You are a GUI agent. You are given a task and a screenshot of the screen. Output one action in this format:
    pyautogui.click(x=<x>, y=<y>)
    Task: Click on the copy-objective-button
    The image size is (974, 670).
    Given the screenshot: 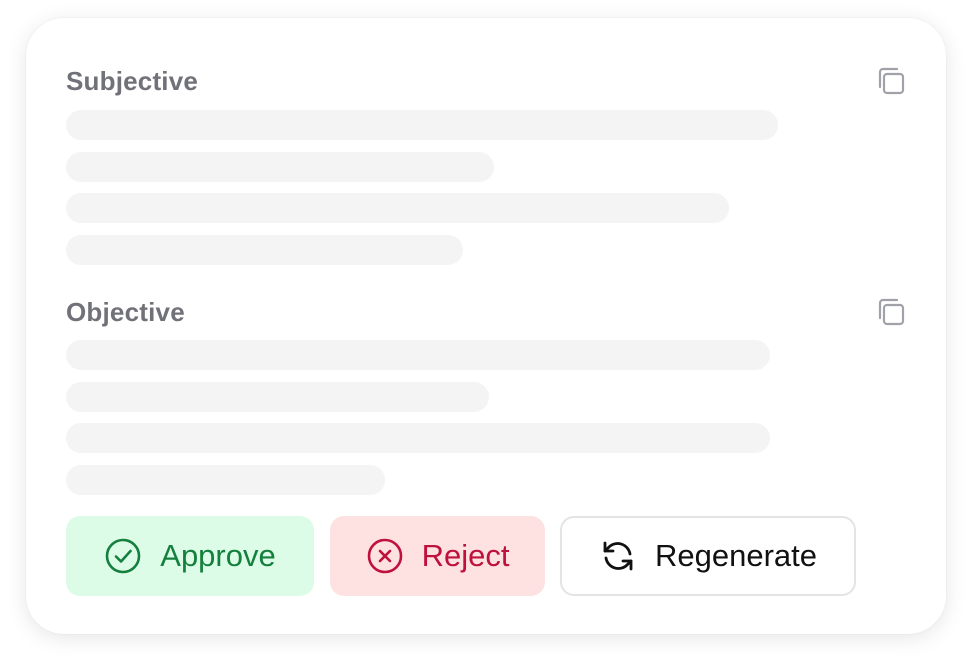 What is the action you would take?
    pyautogui.click(x=891, y=314)
    